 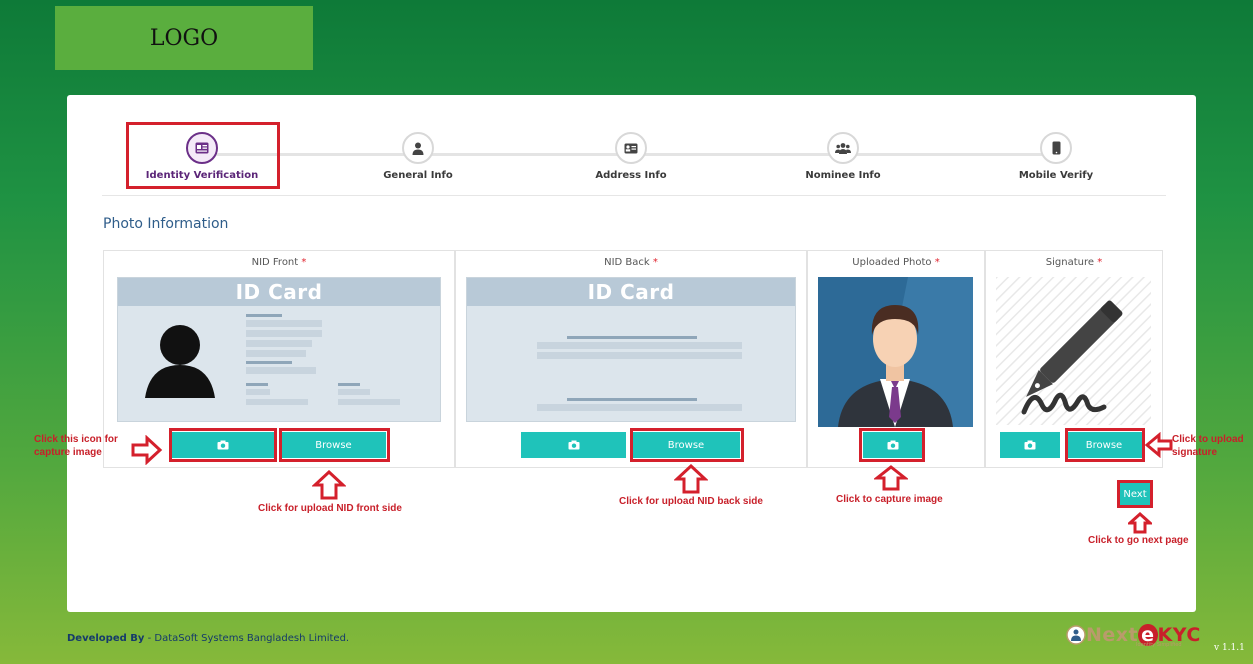 I want to click on brand-name-part: Next, so click(x=1112, y=635).